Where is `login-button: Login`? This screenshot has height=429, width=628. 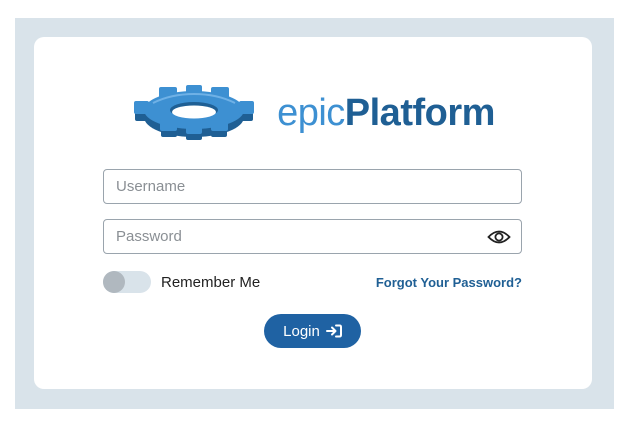
login-button: Login is located at coordinates (312, 331).